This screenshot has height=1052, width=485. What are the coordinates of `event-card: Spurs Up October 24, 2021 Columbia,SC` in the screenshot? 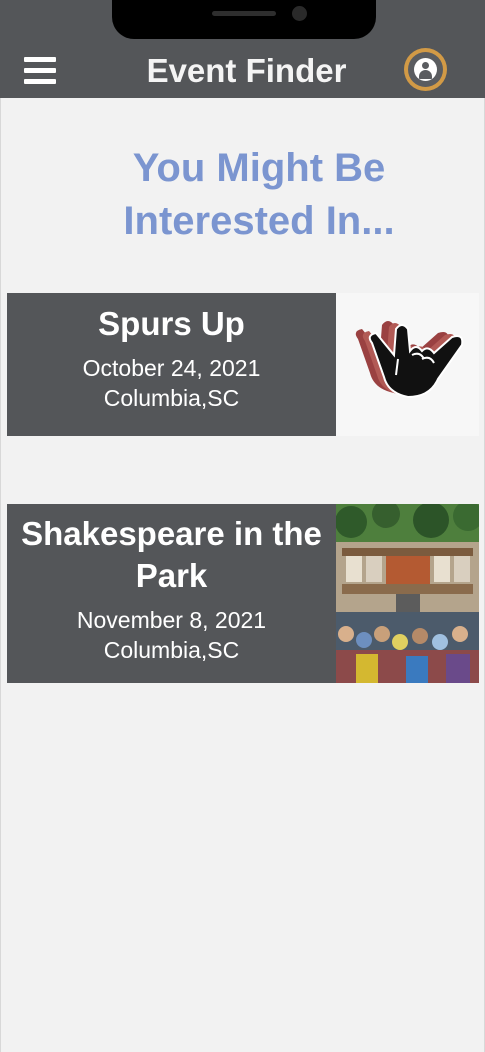 It's located at (243, 364).